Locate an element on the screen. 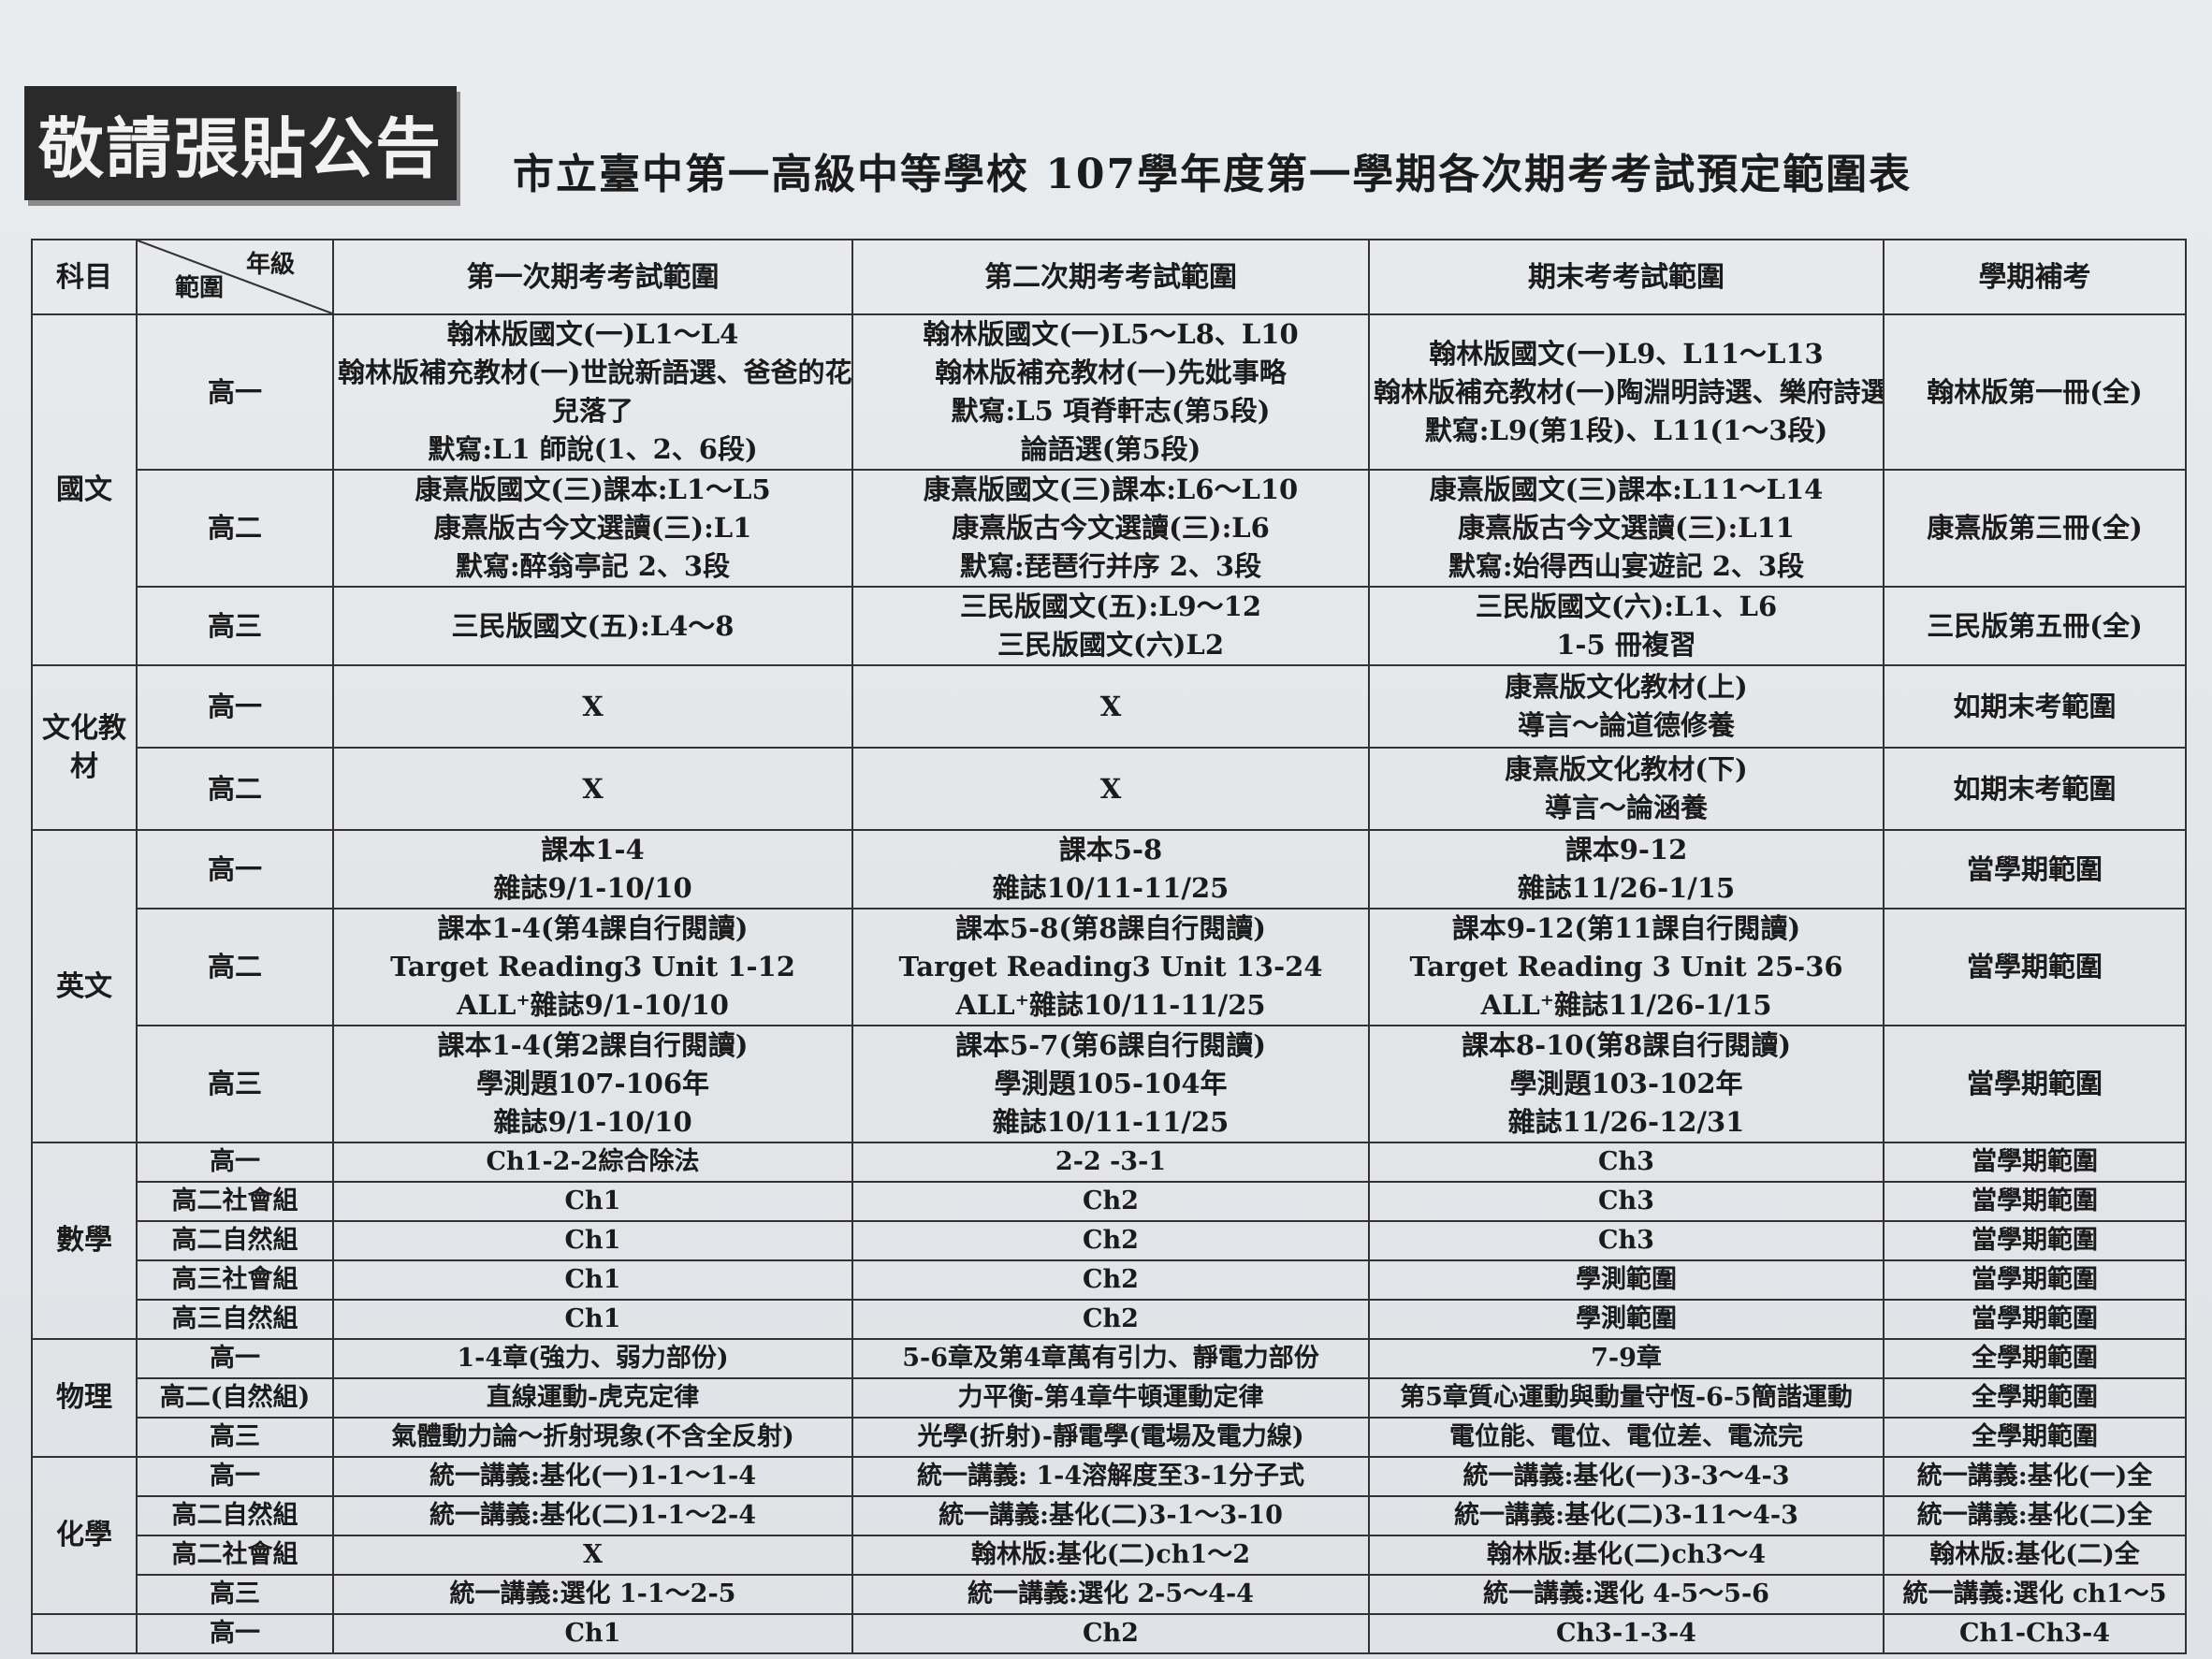 This screenshot has height=1659, width=2212. exam1-line: 翰林版補充教材(一)世說新語選、爸爸的花 is located at coordinates (595, 372).